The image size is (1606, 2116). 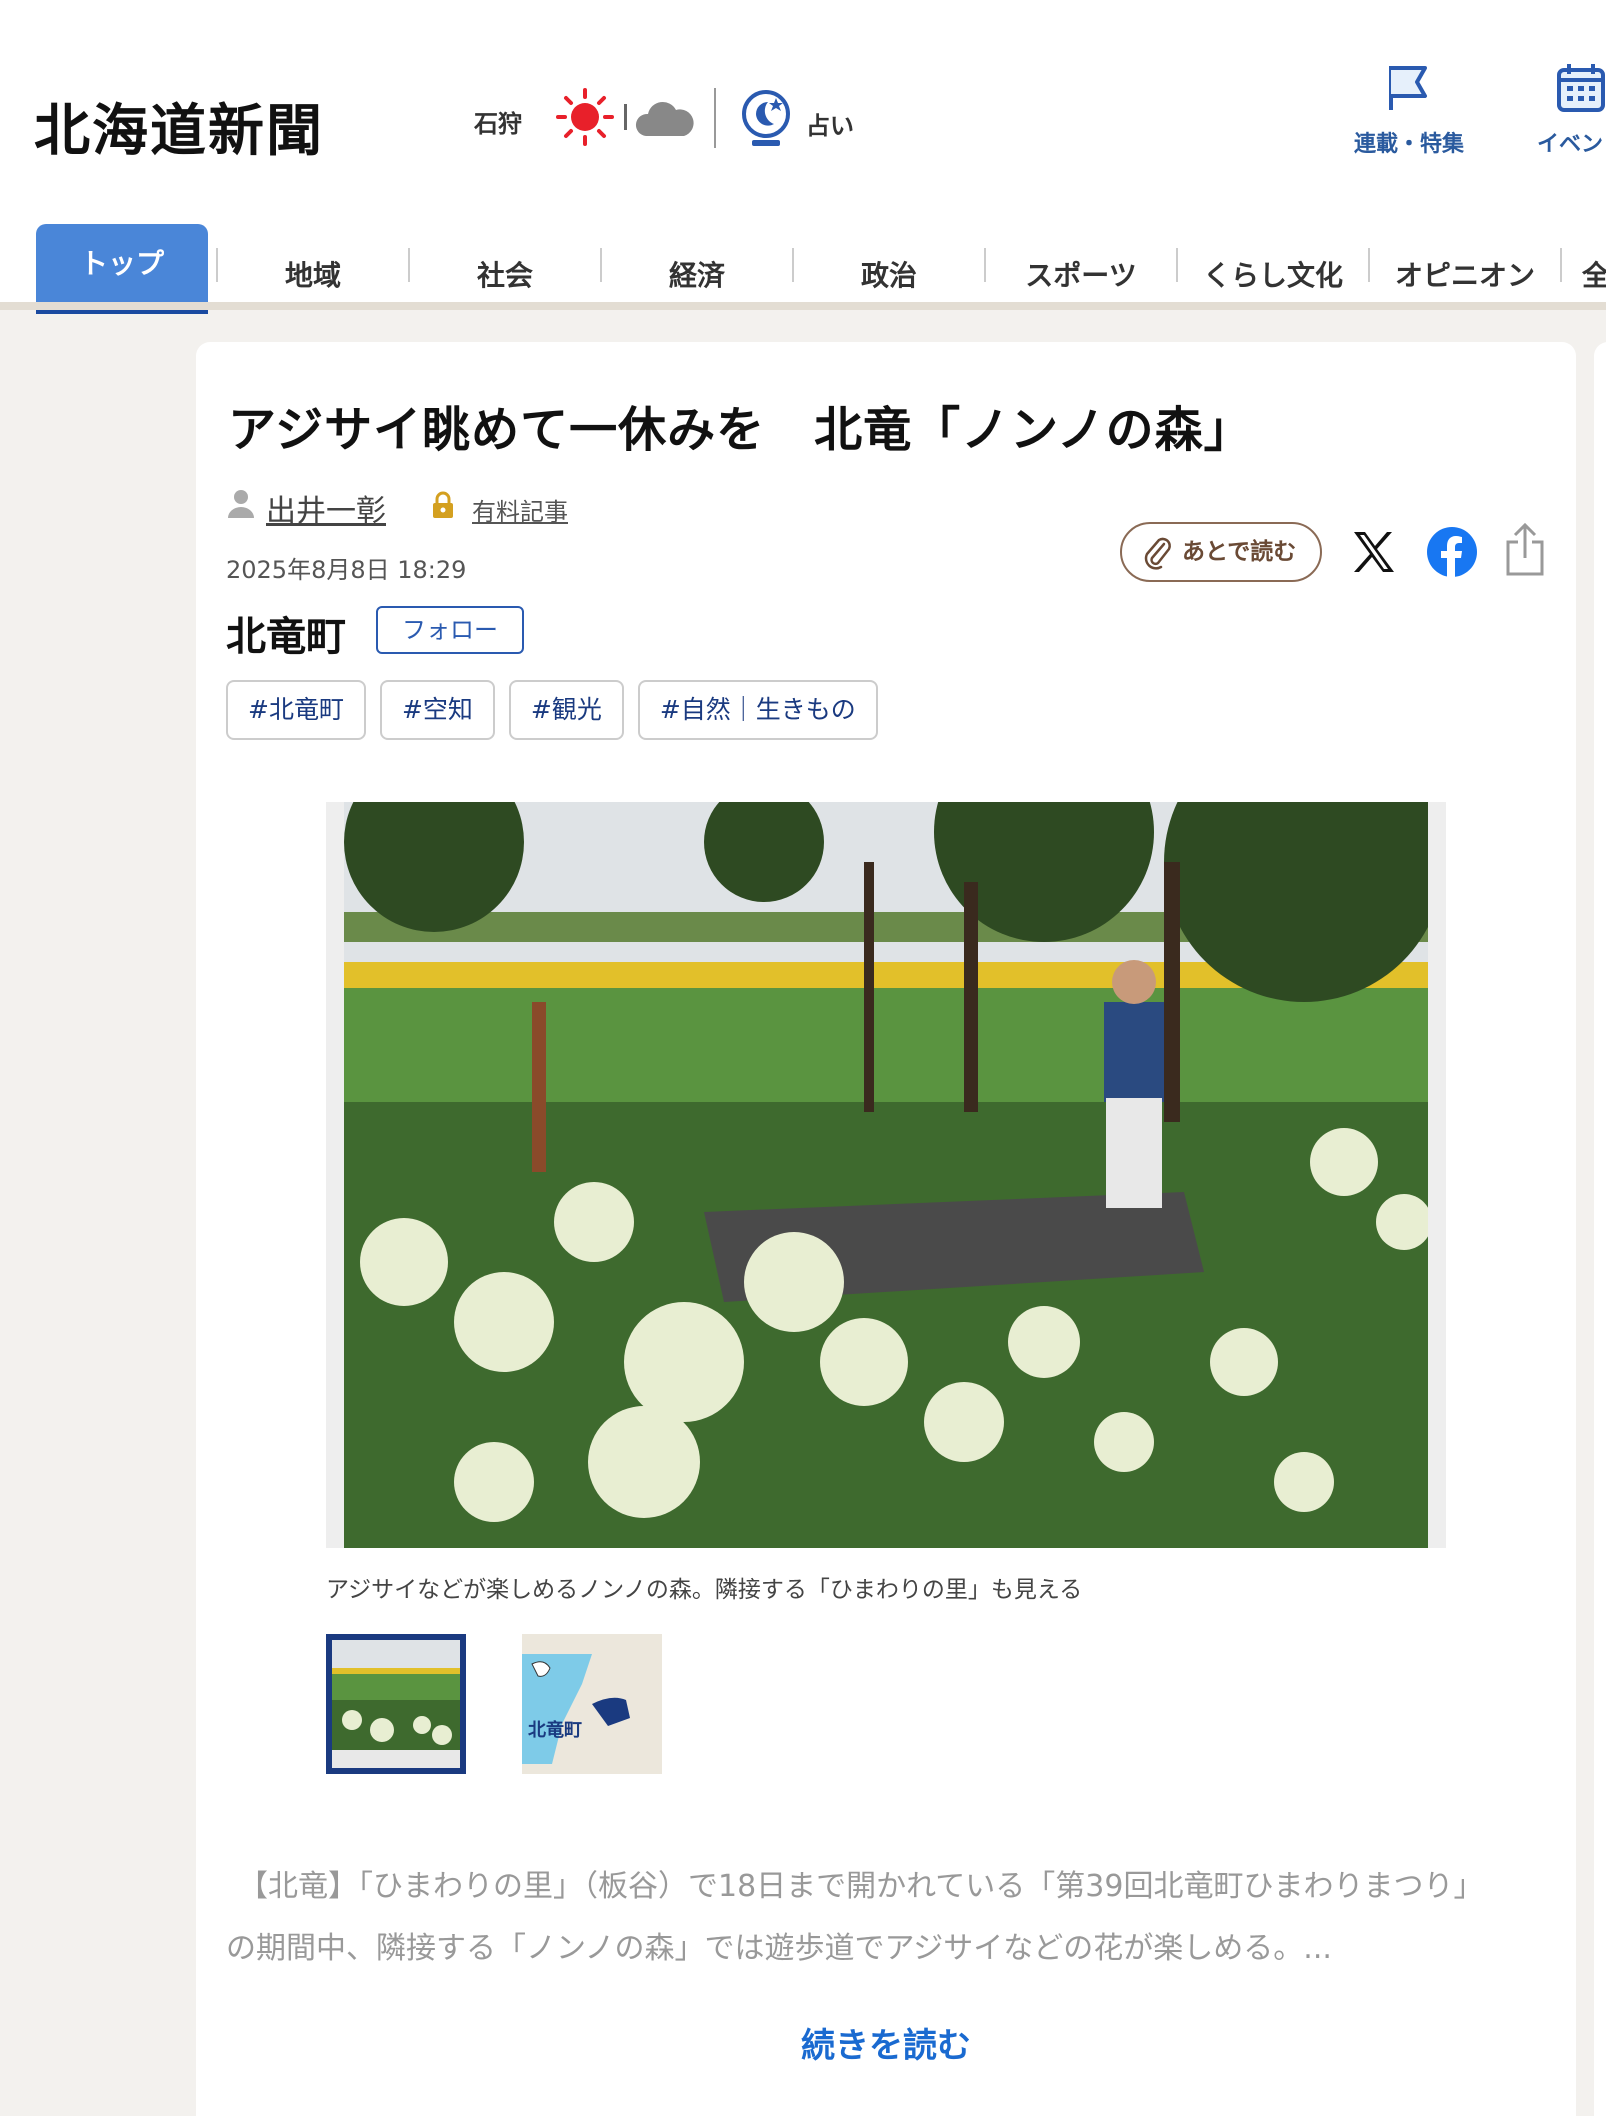 I want to click on photo-thumbnail-selected, so click(x=396, y=1704).